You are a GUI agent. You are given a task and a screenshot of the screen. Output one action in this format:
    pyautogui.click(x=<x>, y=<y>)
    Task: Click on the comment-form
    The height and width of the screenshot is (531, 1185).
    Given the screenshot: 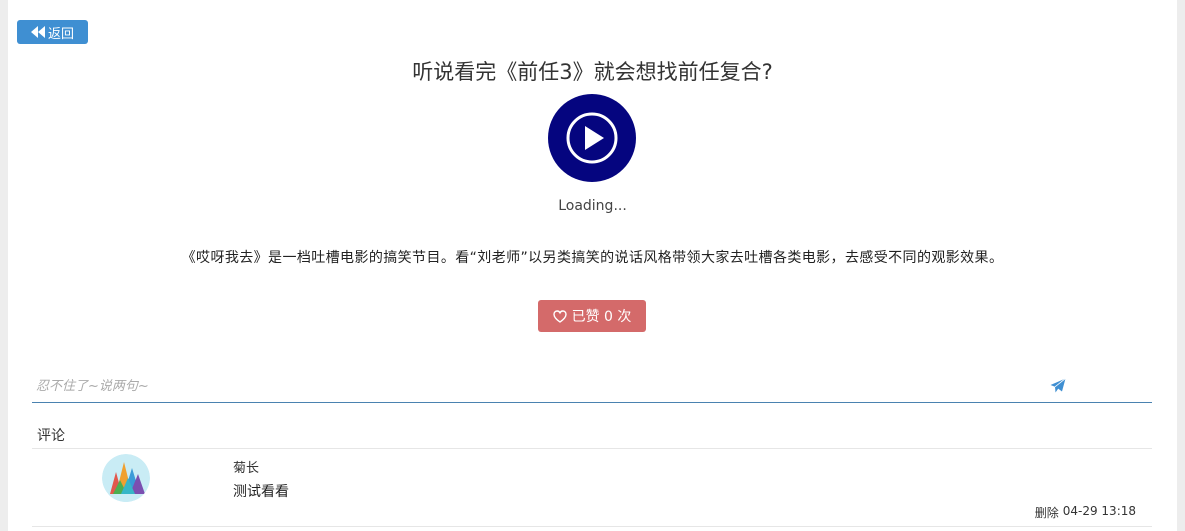 What is the action you would take?
    pyautogui.click(x=592, y=387)
    